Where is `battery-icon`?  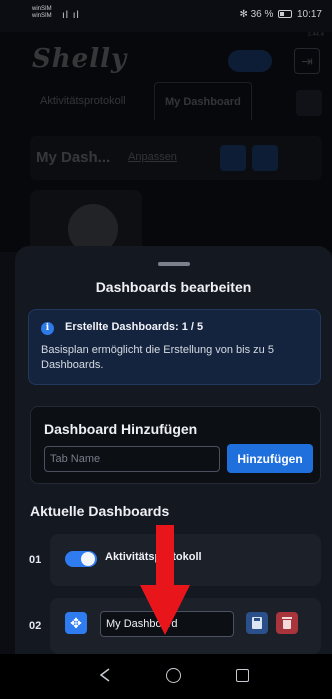
battery-icon is located at coordinates (285, 14).